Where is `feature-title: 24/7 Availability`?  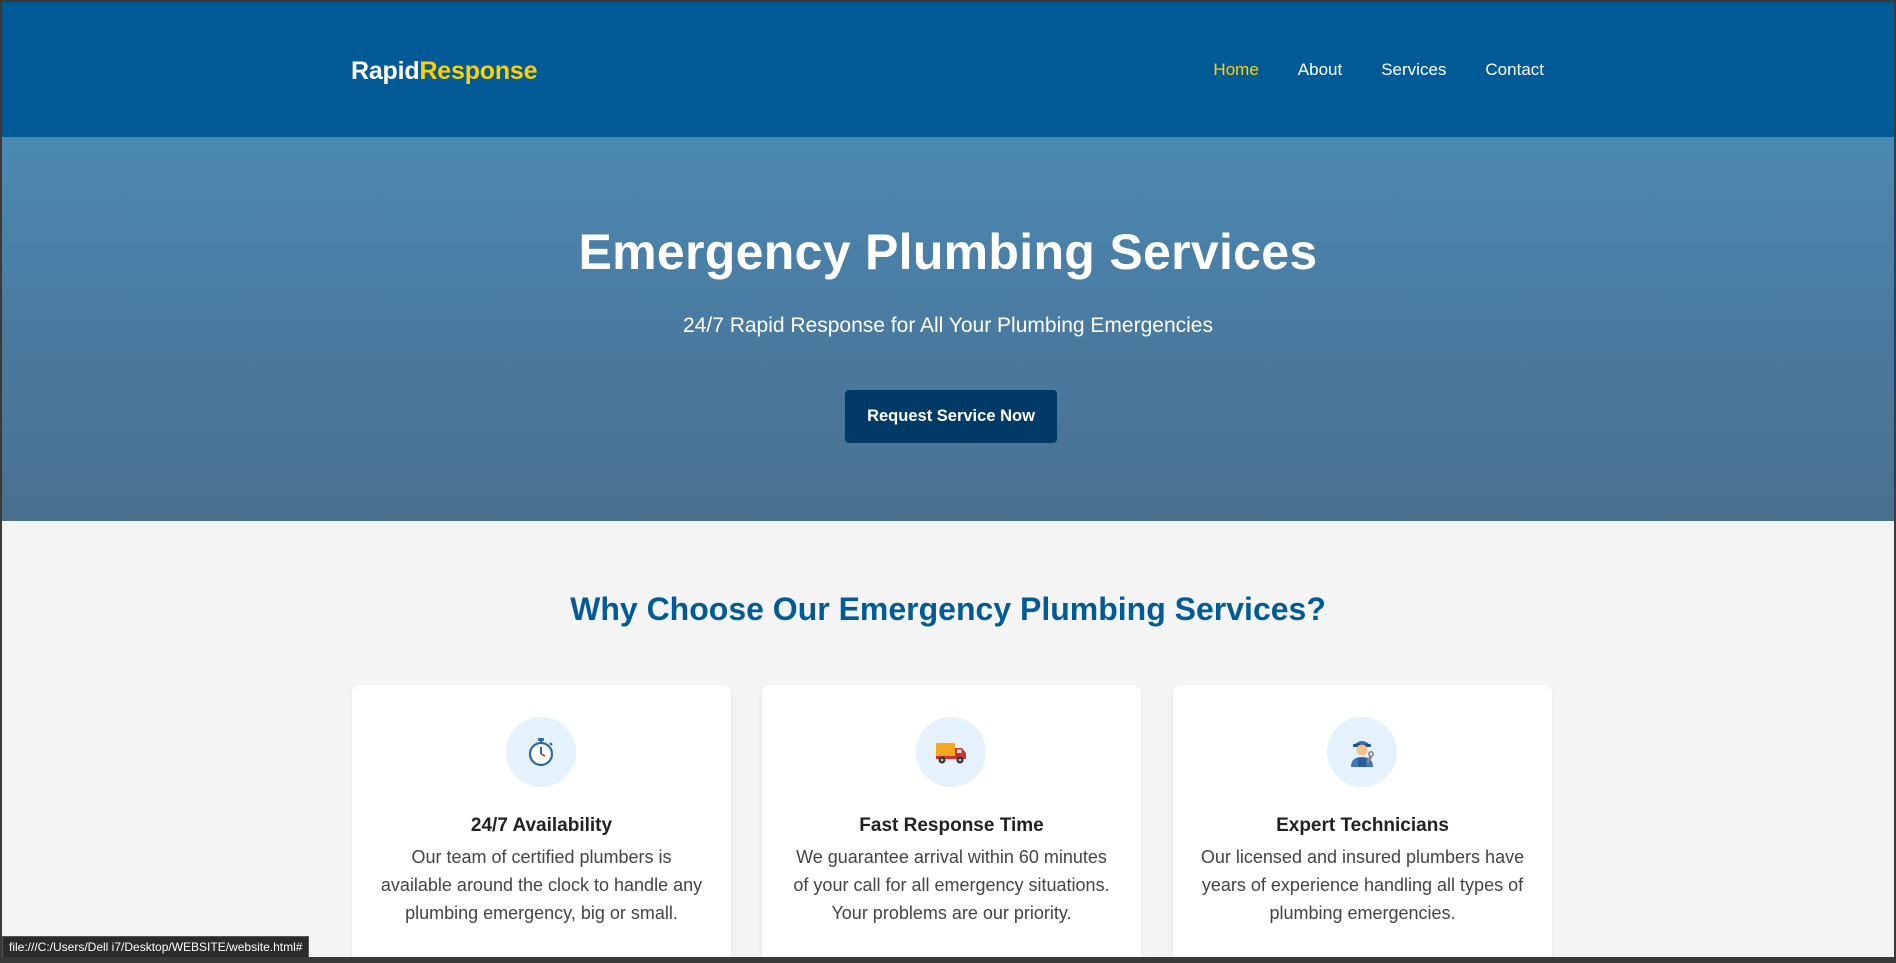
feature-title: 24/7 Availability is located at coordinates (541, 825).